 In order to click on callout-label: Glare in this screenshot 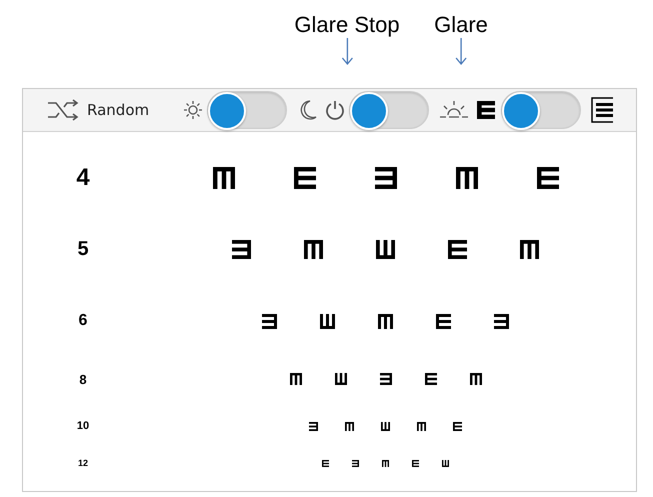, I will do `click(461, 25)`.